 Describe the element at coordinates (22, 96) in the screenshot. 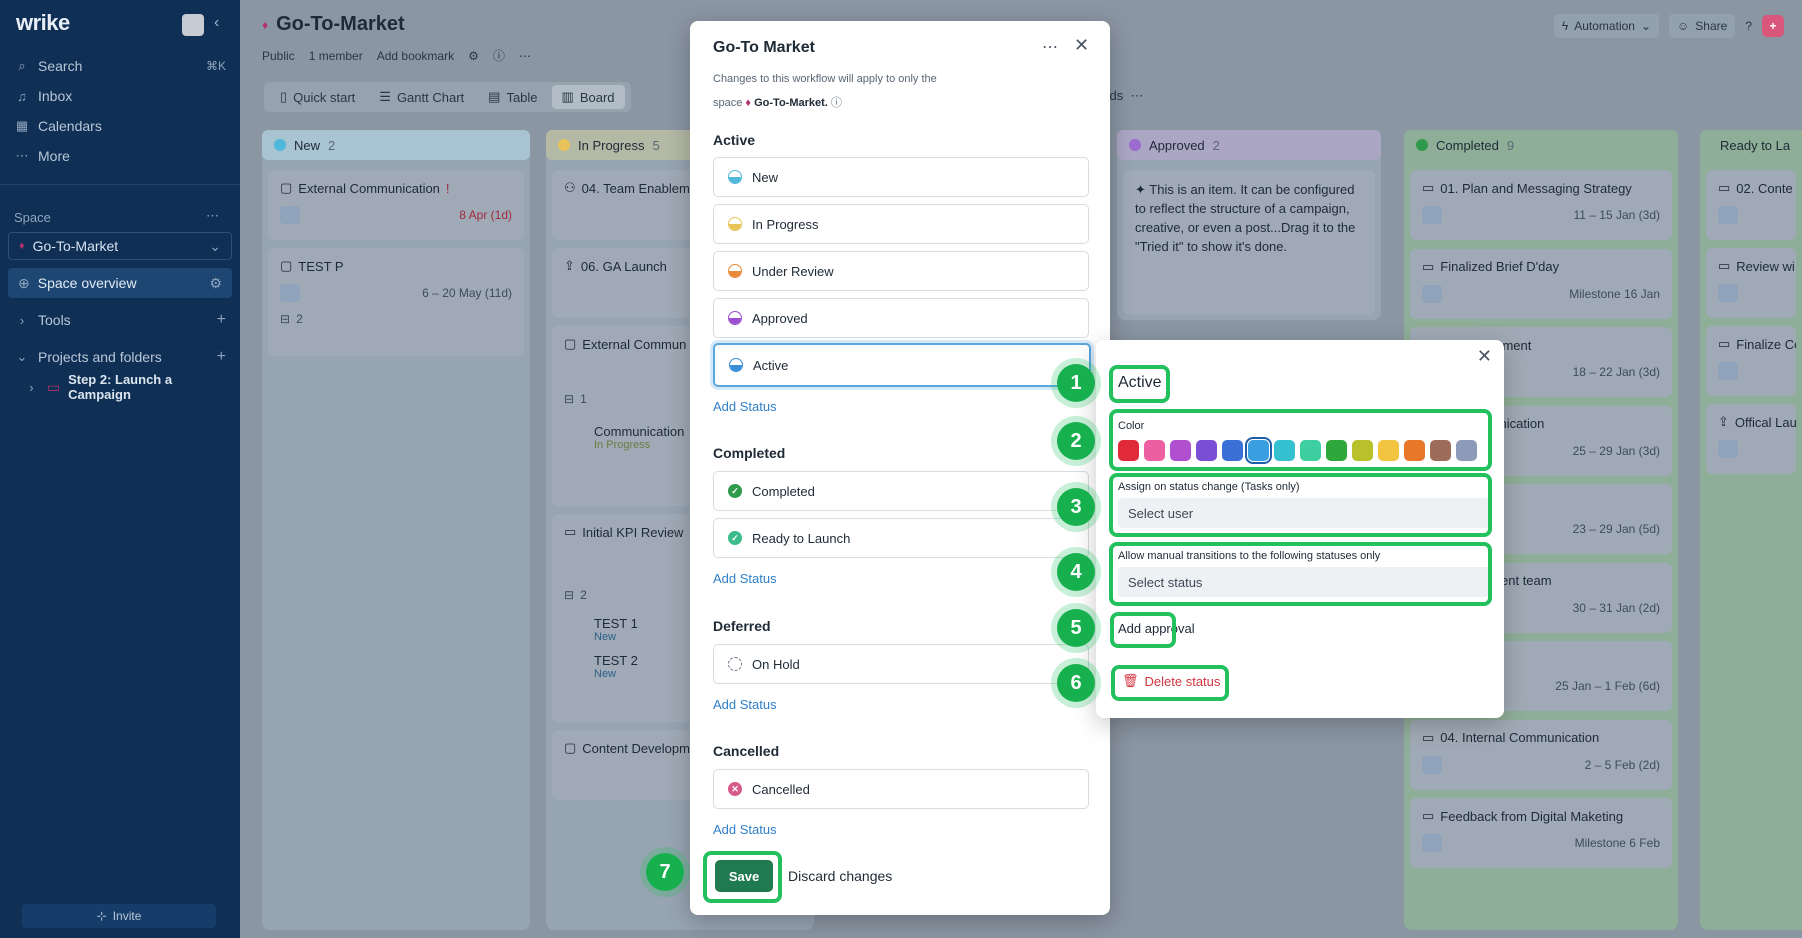

I see `bell-icon: ♫` at that location.